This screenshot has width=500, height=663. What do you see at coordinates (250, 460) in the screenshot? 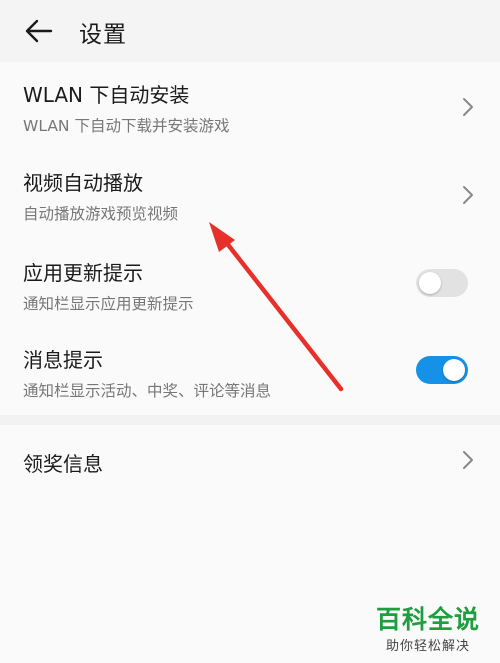
I see `setting-prize-info: 领奖信息` at bounding box center [250, 460].